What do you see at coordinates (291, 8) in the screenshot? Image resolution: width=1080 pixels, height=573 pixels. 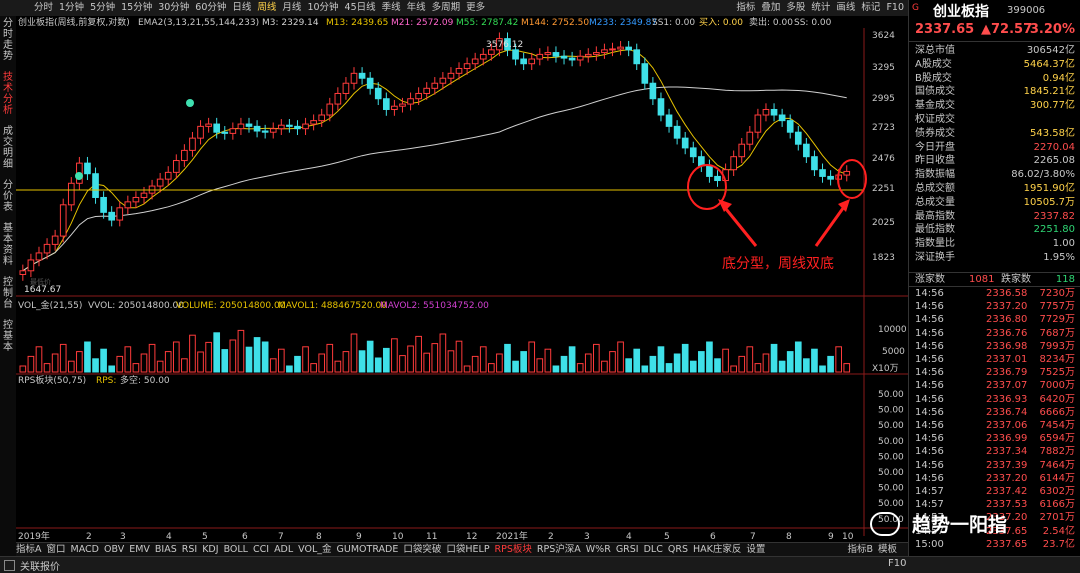 I see `period-tab: 月线` at bounding box center [291, 8].